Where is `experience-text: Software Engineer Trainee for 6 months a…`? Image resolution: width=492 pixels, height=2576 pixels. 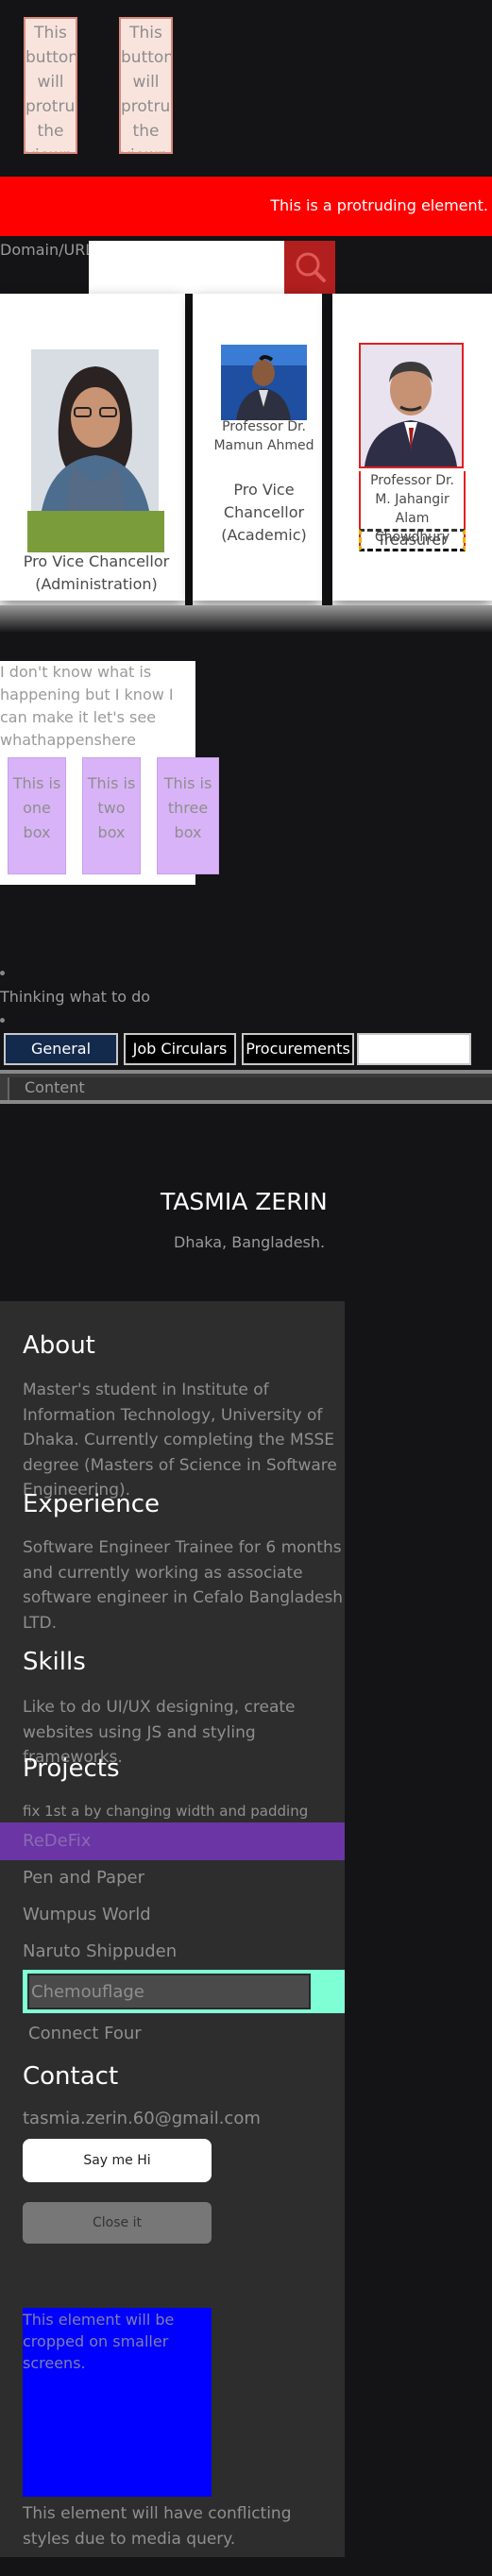 experience-text: Software Engineer Trainee for 6 months a… is located at coordinates (183, 1585).